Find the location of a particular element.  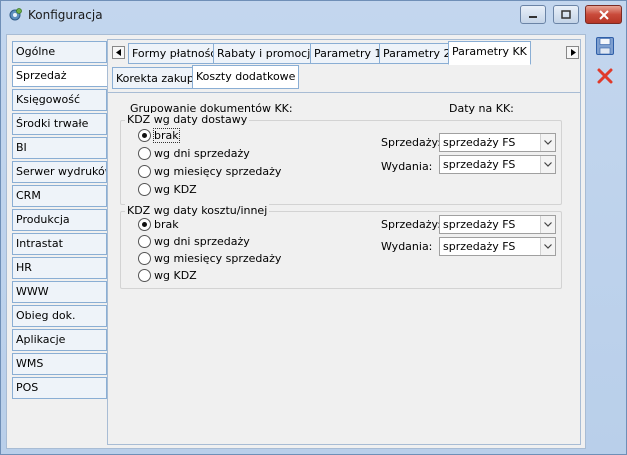

subtab-koszty-dodatkowe: Koszty dodatkowe is located at coordinates (246, 77).